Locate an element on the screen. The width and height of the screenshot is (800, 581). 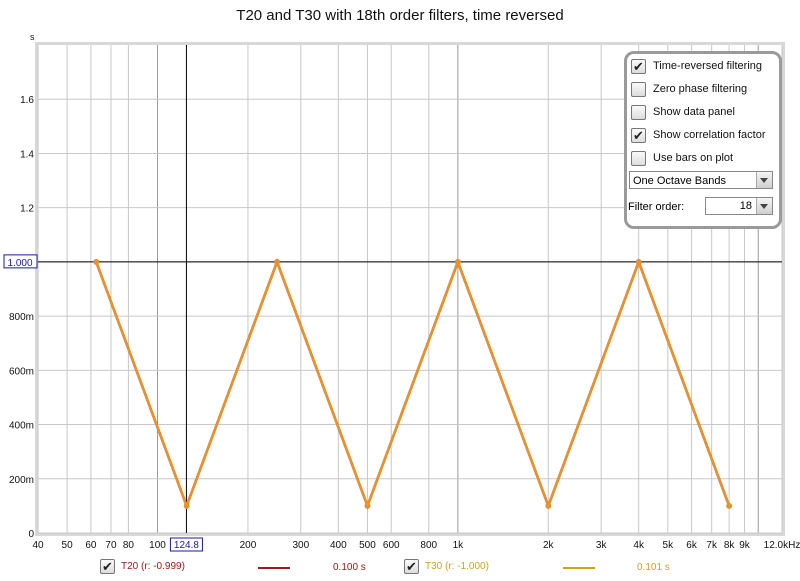
y-tick-label: 1.4 is located at coordinates (27, 154).